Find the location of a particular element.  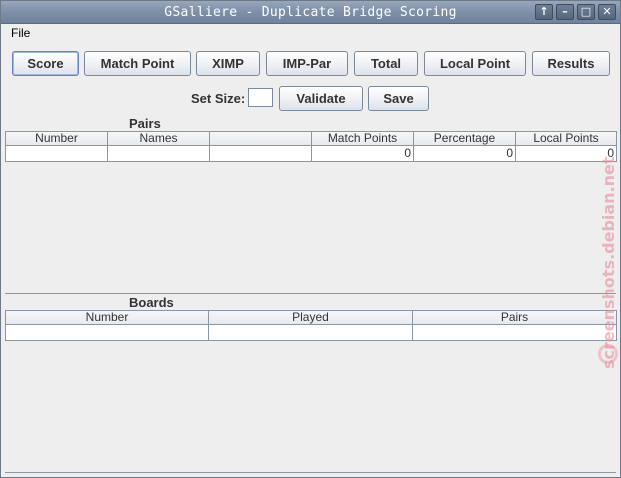

pairs-cell-match-points: 0 is located at coordinates (363, 153).